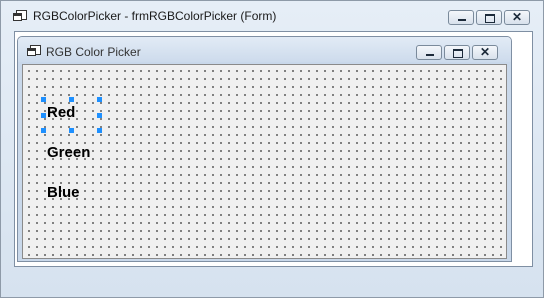 Image resolution: width=544 pixels, height=298 pixels. Describe the element at coordinates (93, 52) in the screenshot. I see `form-title: RGB Color Picker` at that location.